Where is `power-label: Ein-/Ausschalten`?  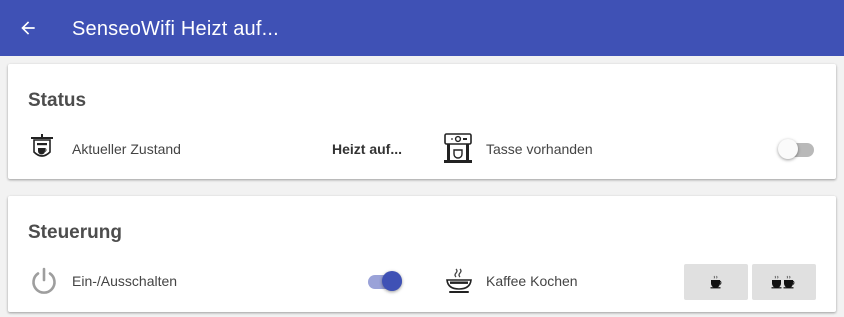 power-label: Ein-/Ausschalten is located at coordinates (125, 281).